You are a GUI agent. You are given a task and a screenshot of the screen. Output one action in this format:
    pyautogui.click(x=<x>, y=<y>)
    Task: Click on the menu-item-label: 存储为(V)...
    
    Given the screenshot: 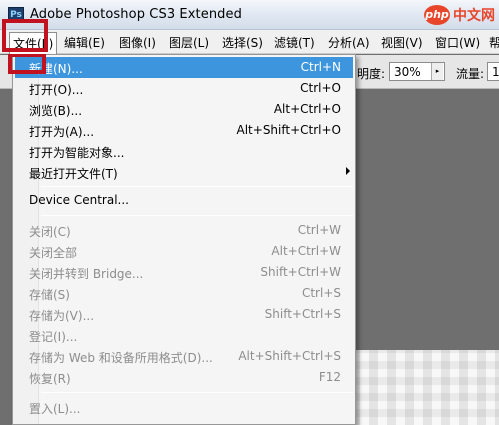 What is the action you would take?
    pyautogui.click(x=62, y=316)
    